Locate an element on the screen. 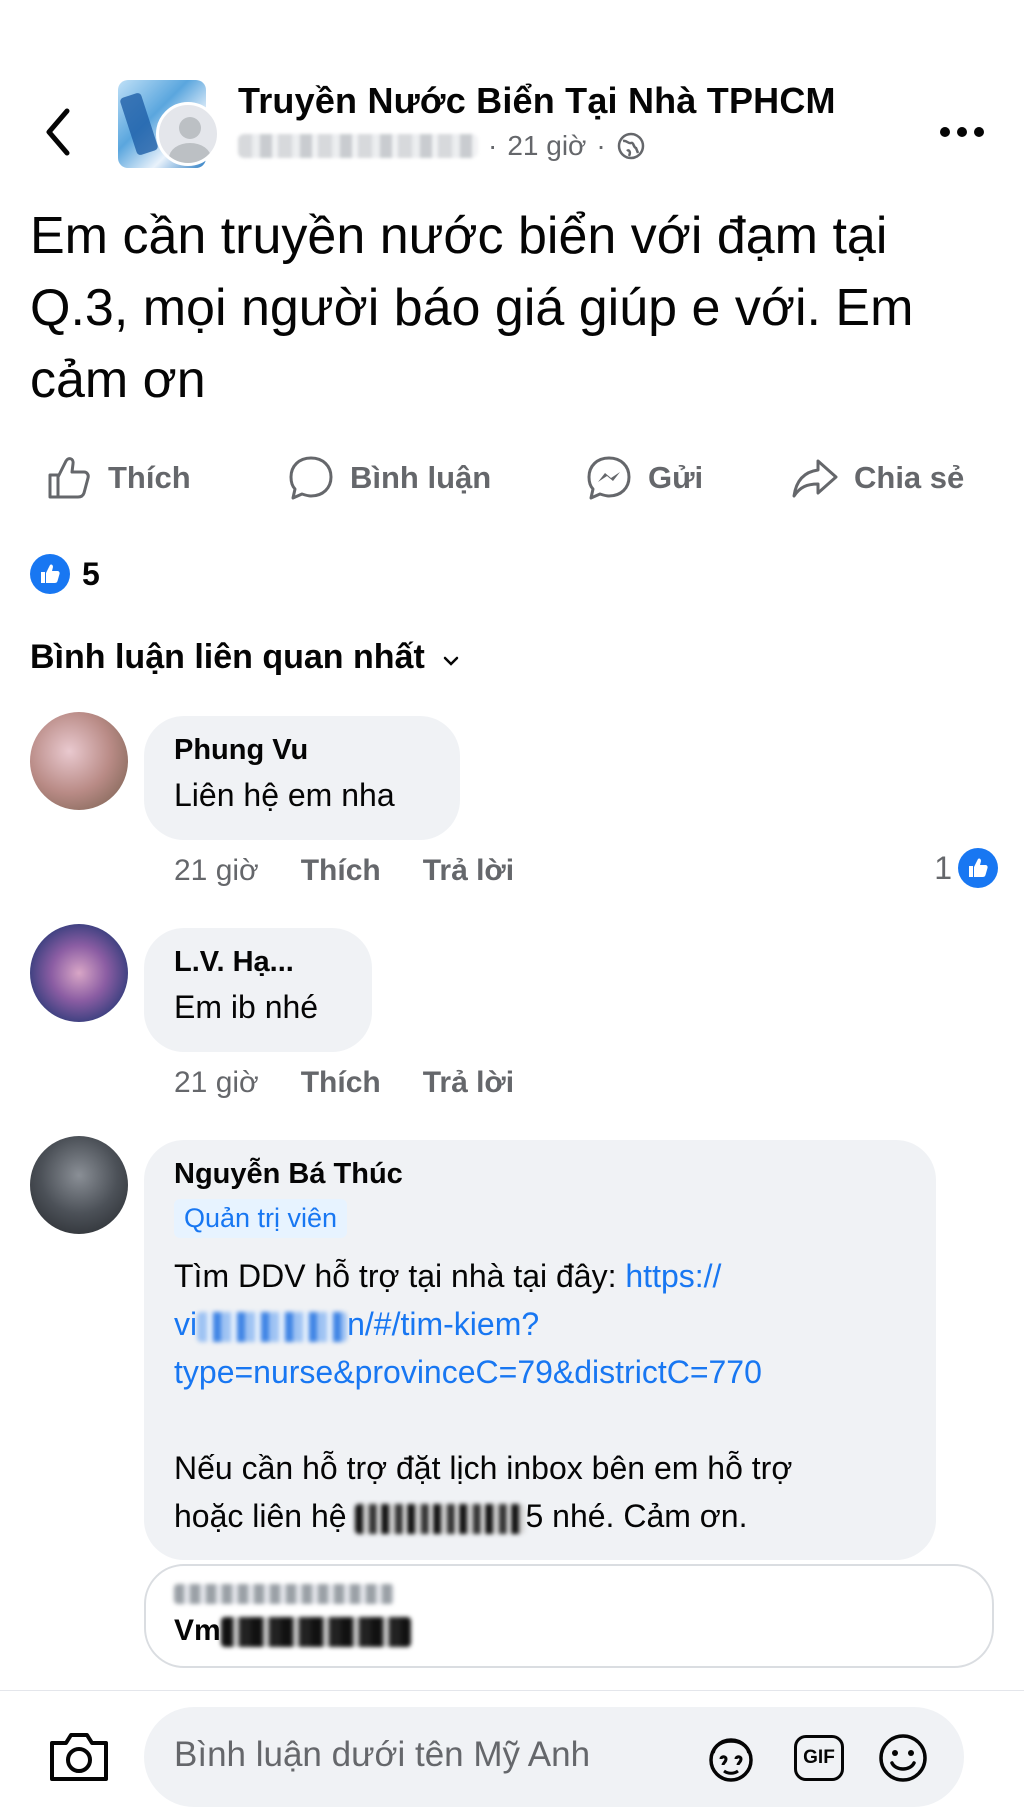  comment-author: Phung Vu is located at coordinates (302, 750).